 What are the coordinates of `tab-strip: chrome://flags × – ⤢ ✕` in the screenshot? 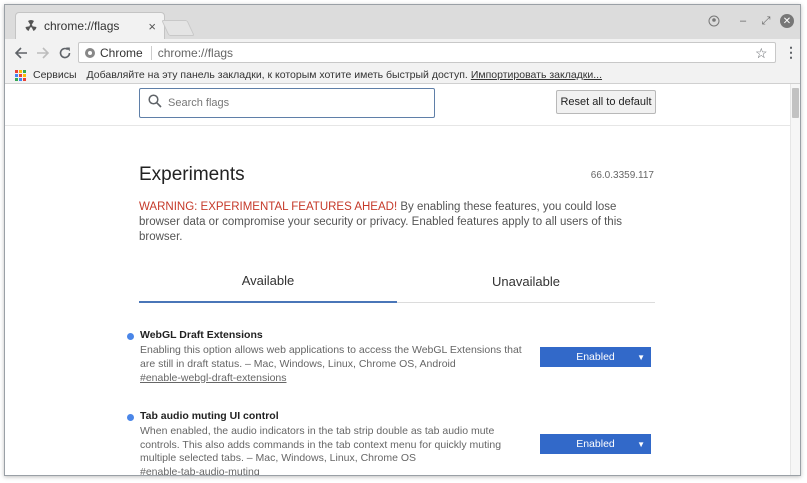 It's located at (402, 22).